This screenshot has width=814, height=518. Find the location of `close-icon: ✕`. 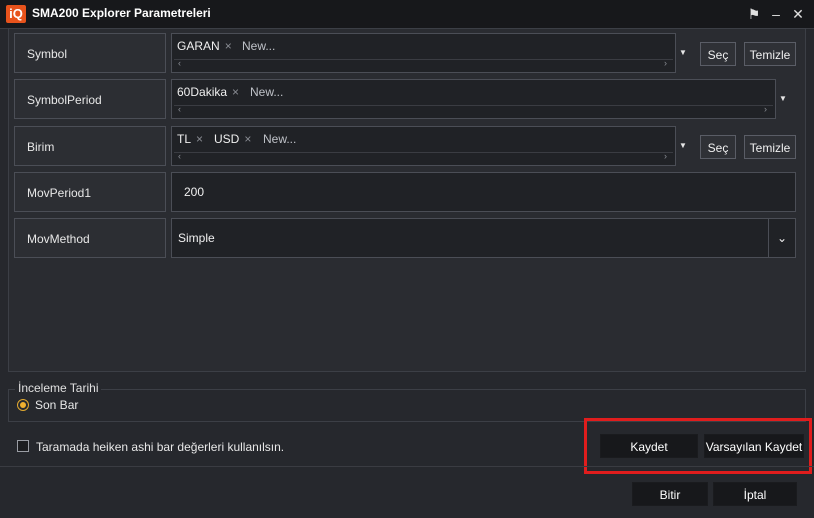

close-icon: ✕ is located at coordinates (798, 14).